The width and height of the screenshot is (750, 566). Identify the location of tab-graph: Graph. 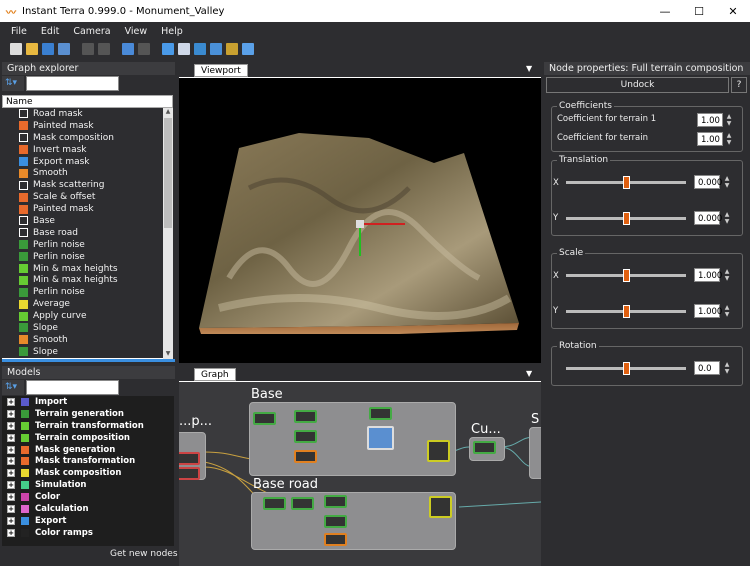
(215, 374).